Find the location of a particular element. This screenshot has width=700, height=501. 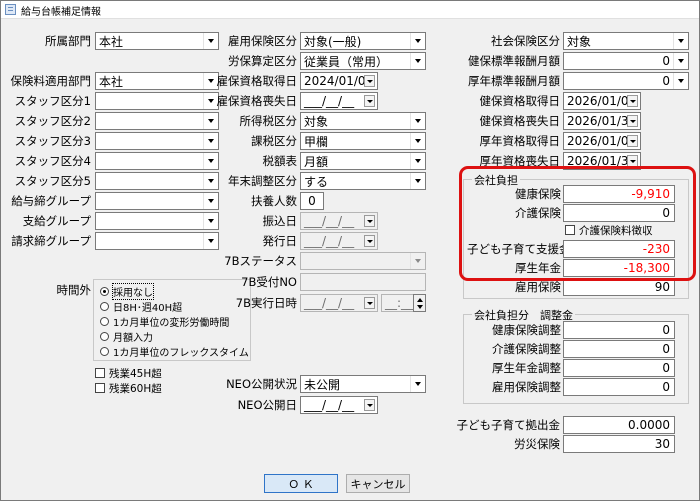

kenpo-hyojun-select: 0 is located at coordinates (626, 61).